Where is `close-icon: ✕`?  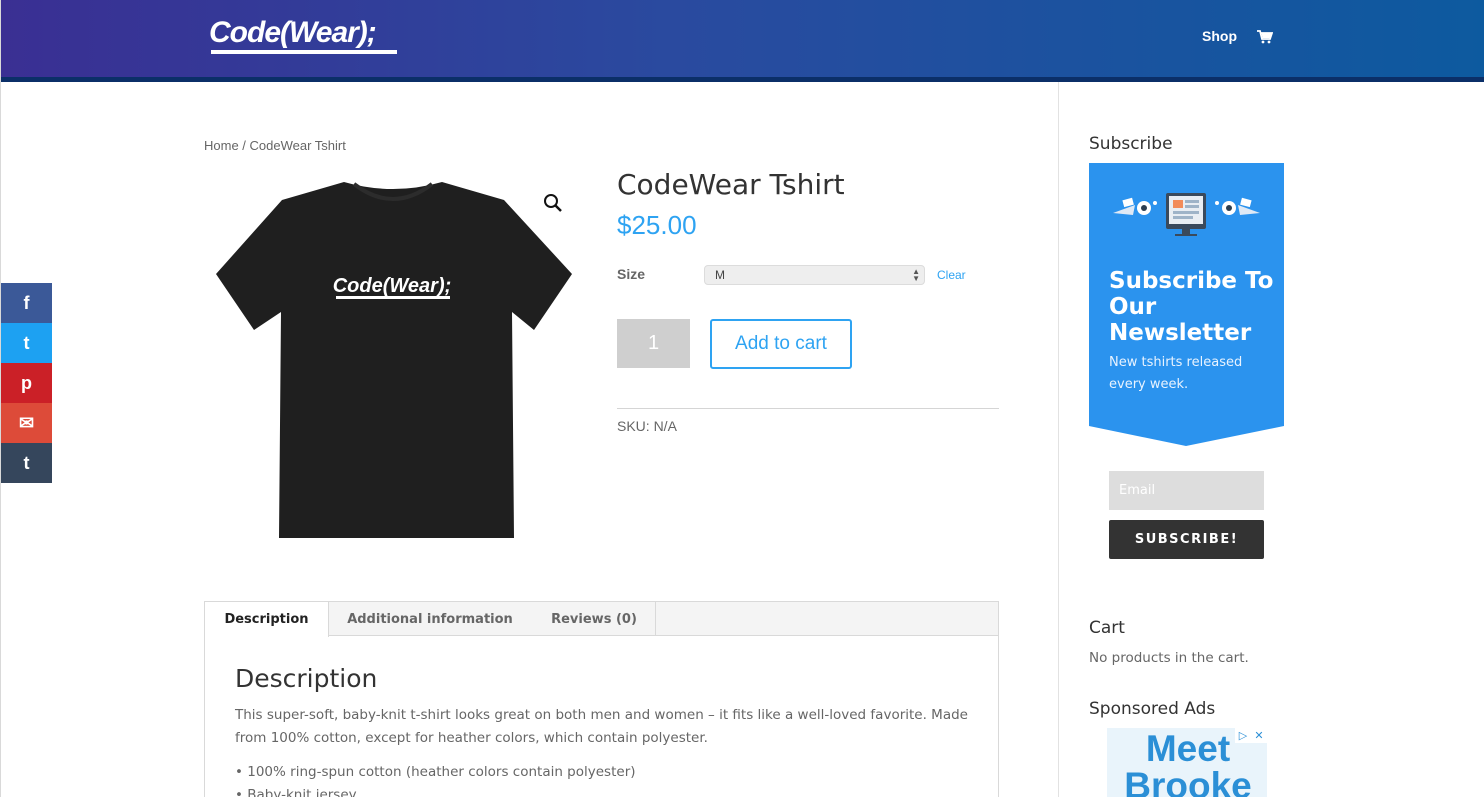 close-icon: ✕ is located at coordinates (1259, 735).